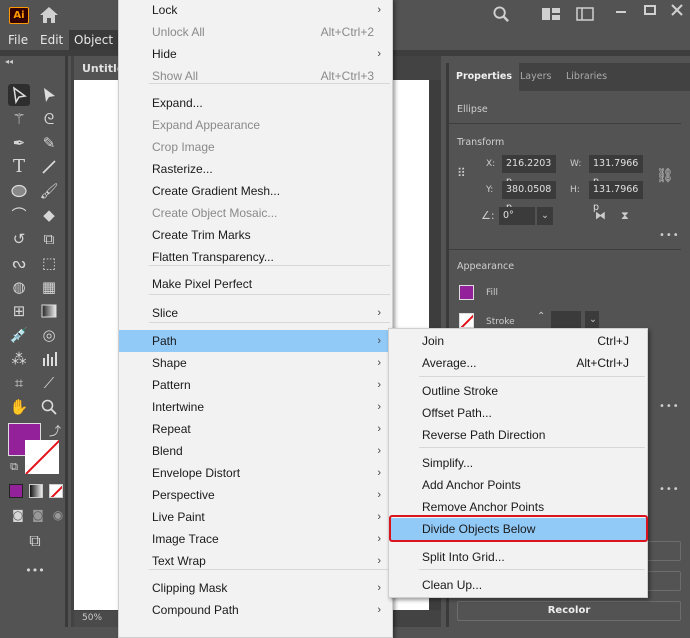 The image size is (690, 638). What do you see at coordinates (621, 11) in the screenshot?
I see `minimize-icon` at bounding box center [621, 11].